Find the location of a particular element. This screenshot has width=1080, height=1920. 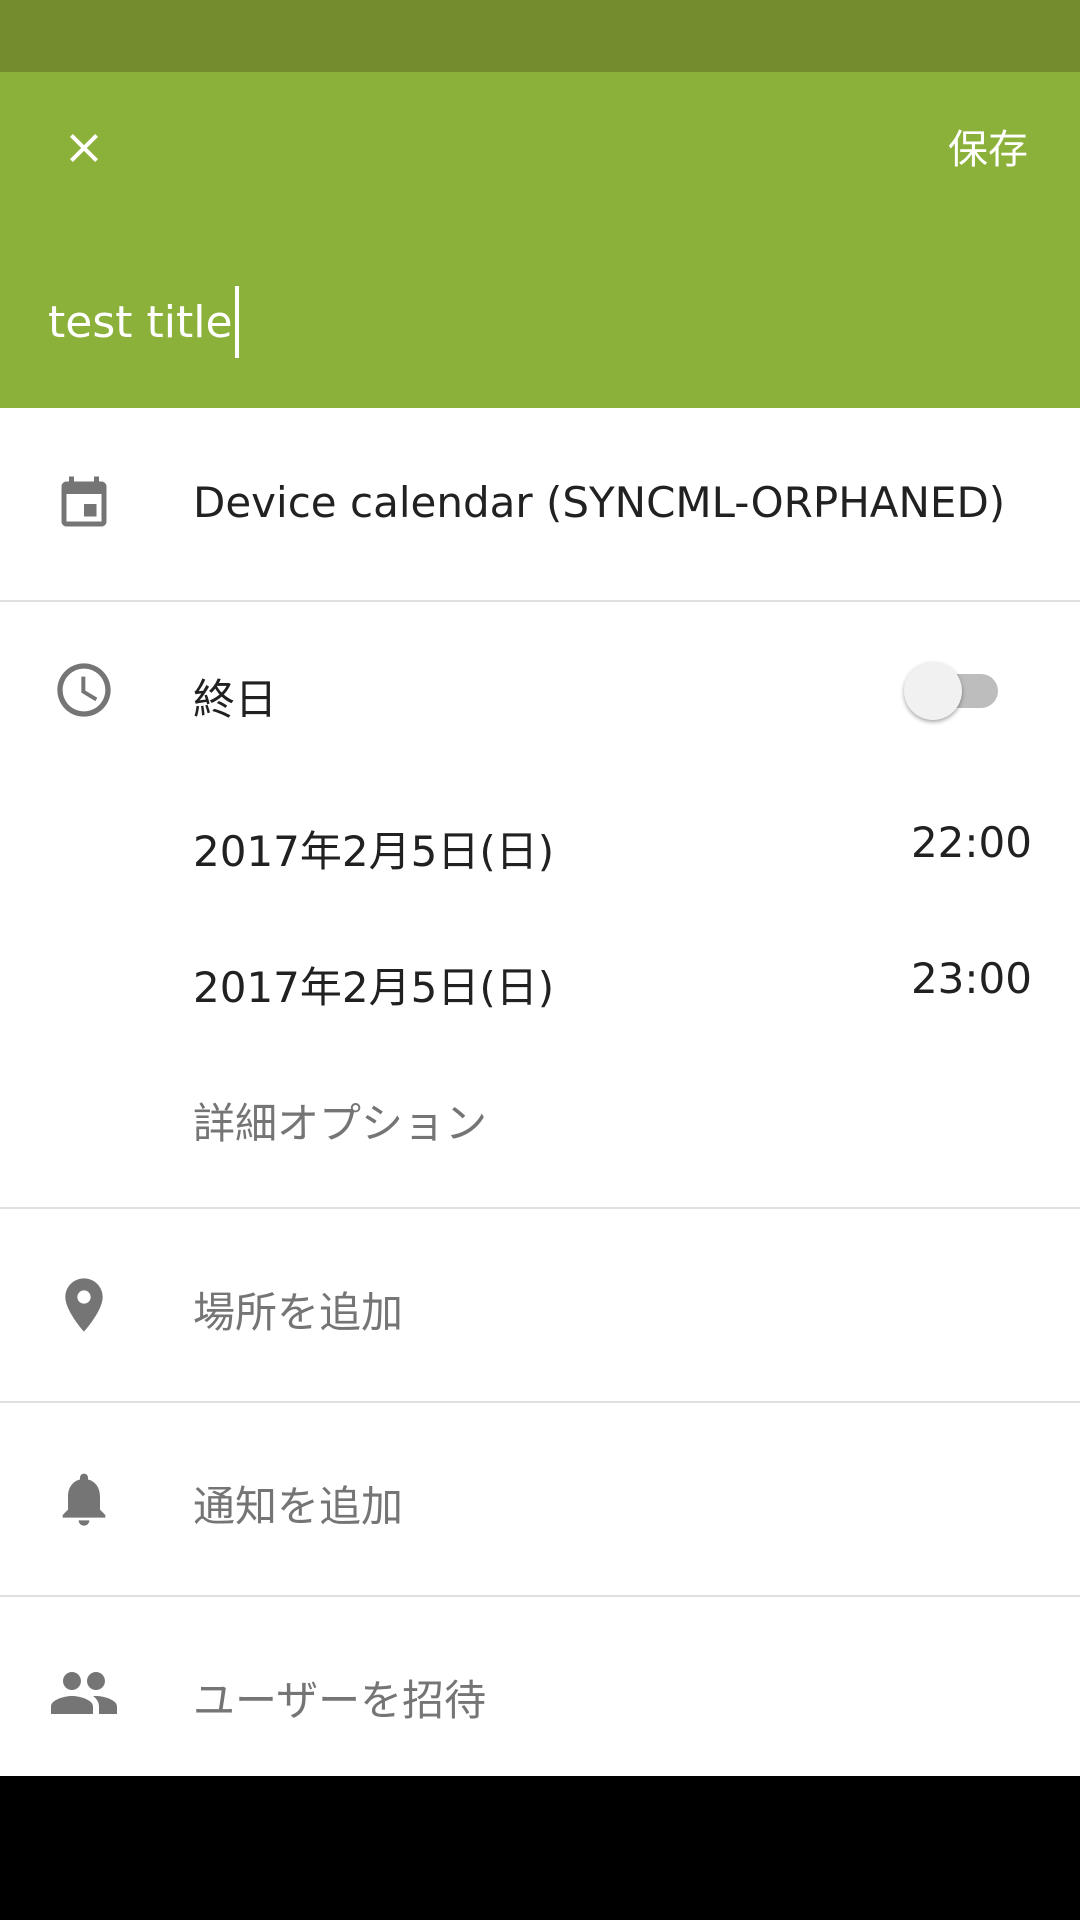

notification-row: 通知を追加 is located at coordinates (540, 1499).